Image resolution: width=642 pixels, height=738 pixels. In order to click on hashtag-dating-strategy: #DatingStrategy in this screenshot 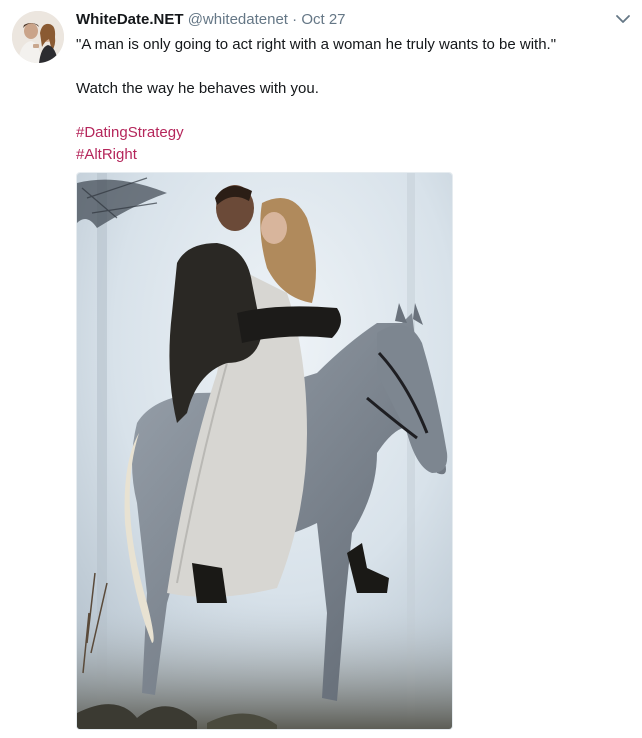, I will do `click(130, 132)`.